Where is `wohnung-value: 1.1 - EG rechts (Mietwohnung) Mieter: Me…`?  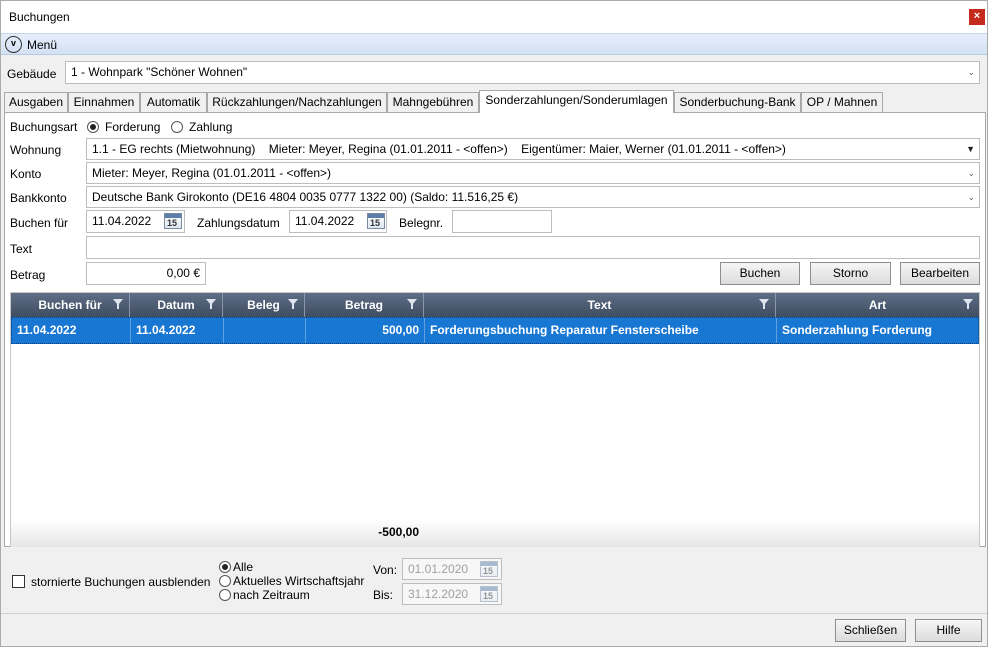
wohnung-value: 1.1 - EG rechts (Mietwohnung) Mieter: Me… is located at coordinates (439, 149).